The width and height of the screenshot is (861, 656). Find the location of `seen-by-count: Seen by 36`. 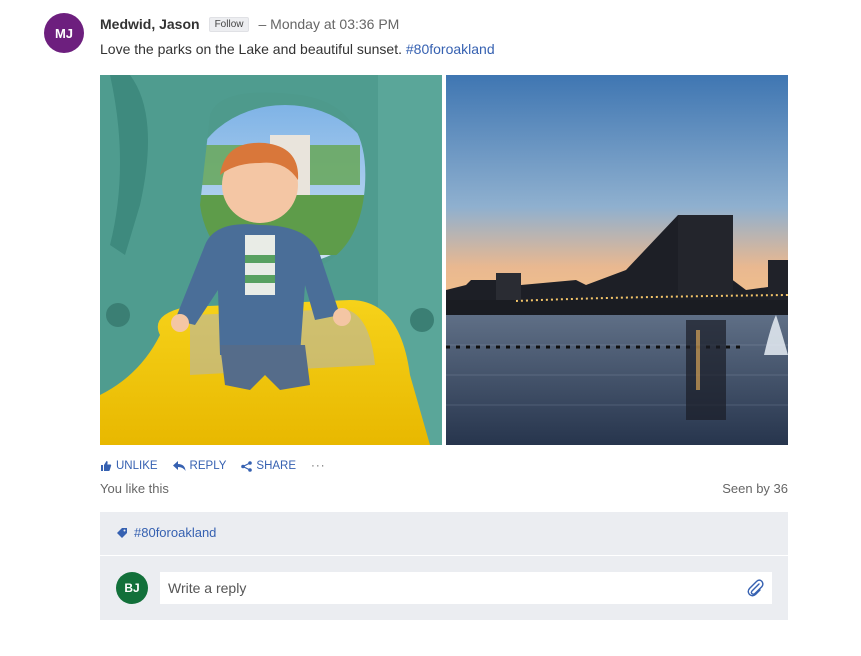

seen-by-count: Seen by 36 is located at coordinates (755, 488).